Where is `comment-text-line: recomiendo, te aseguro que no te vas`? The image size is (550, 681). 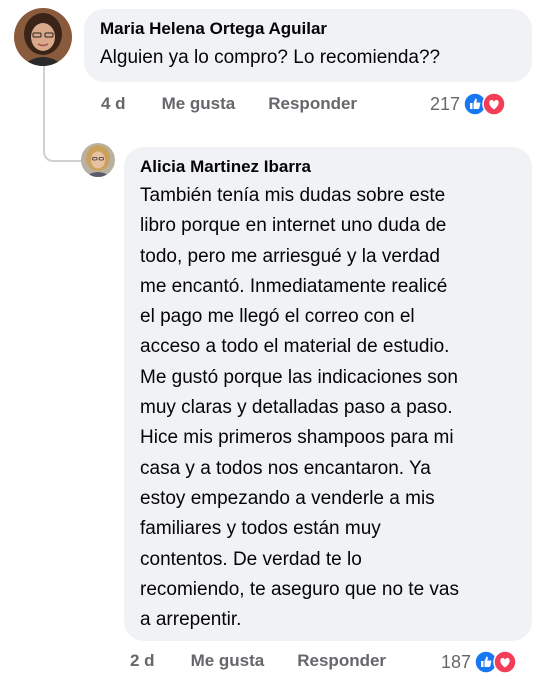 comment-text-line: recomiendo, te aseguro que no te vas is located at coordinates (299, 589).